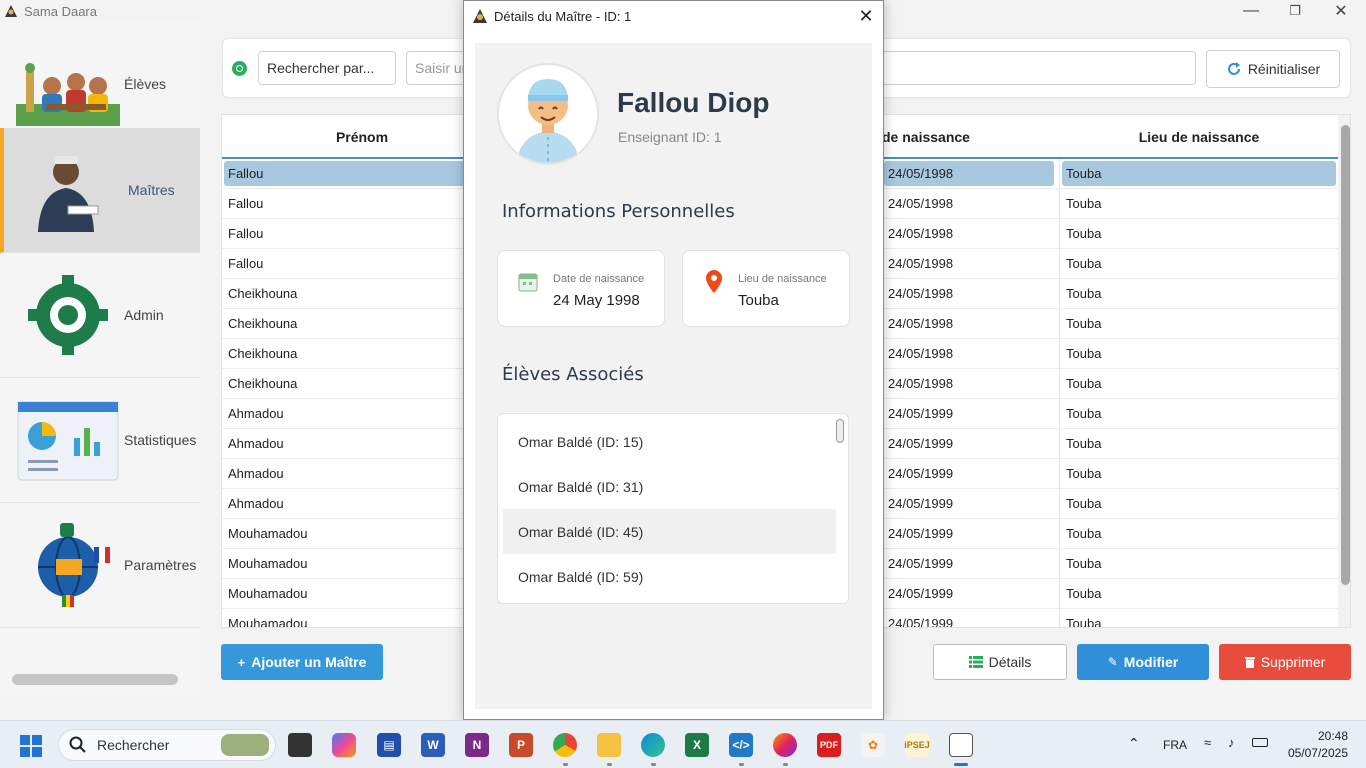 This screenshot has height=768, width=1366. What do you see at coordinates (1207, 742) in the screenshot?
I see `wifi-icon: ≈` at bounding box center [1207, 742].